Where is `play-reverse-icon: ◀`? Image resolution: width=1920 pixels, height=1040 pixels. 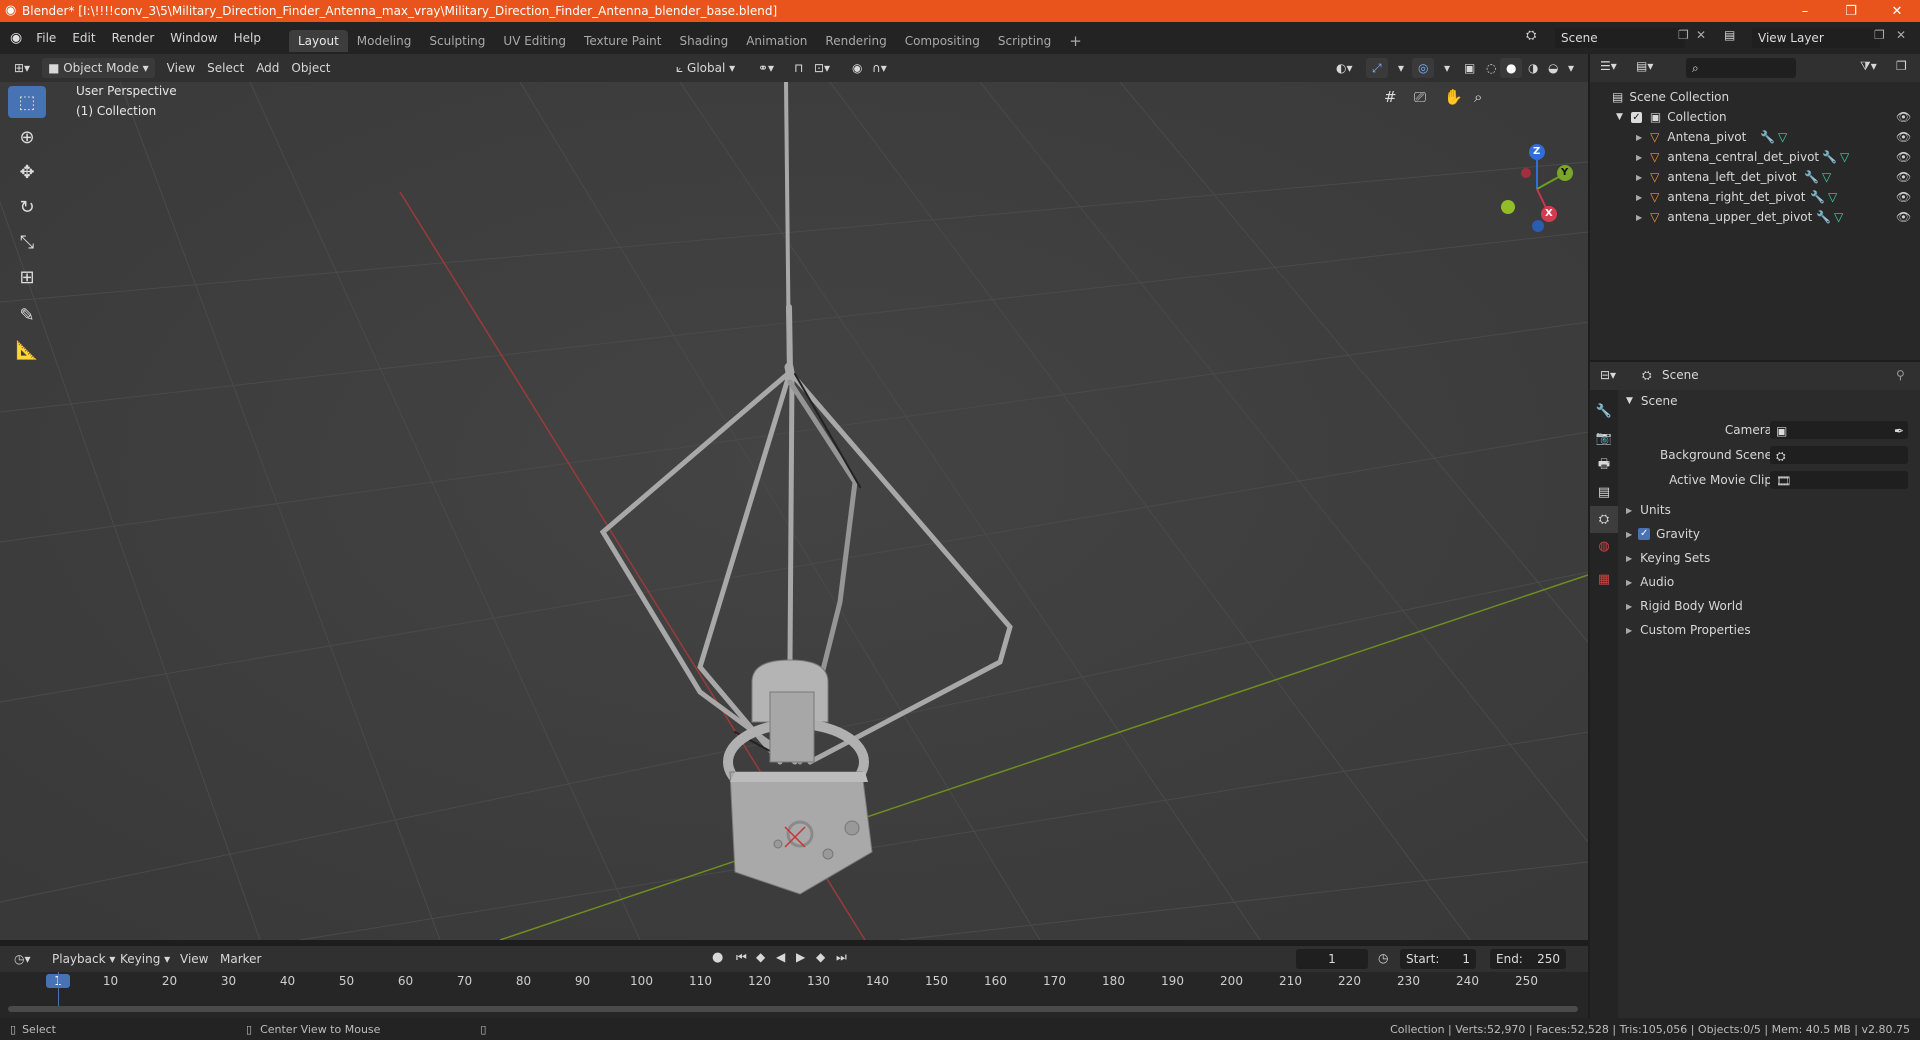
play-reverse-icon: ◀ is located at coordinates (780, 957).